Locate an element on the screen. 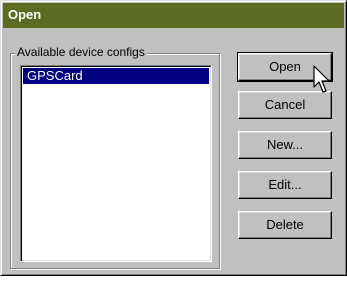 This screenshot has width=347, height=305. cancel-button-label: Cancel is located at coordinates (285, 104).